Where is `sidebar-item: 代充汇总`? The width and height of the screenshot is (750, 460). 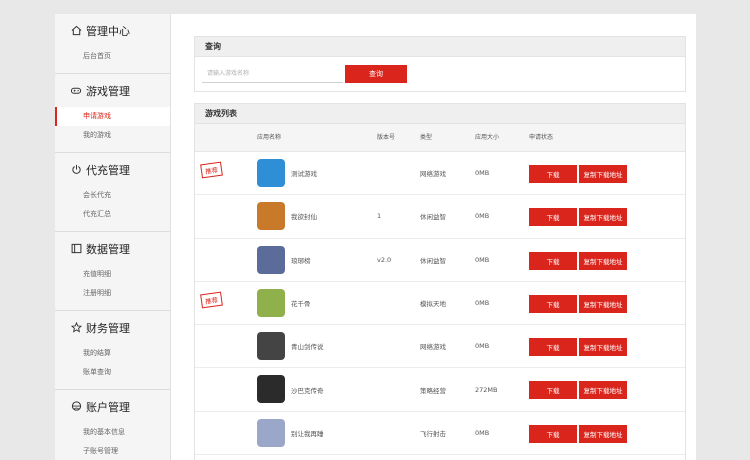 sidebar-item: 代充汇总 is located at coordinates (112, 214).